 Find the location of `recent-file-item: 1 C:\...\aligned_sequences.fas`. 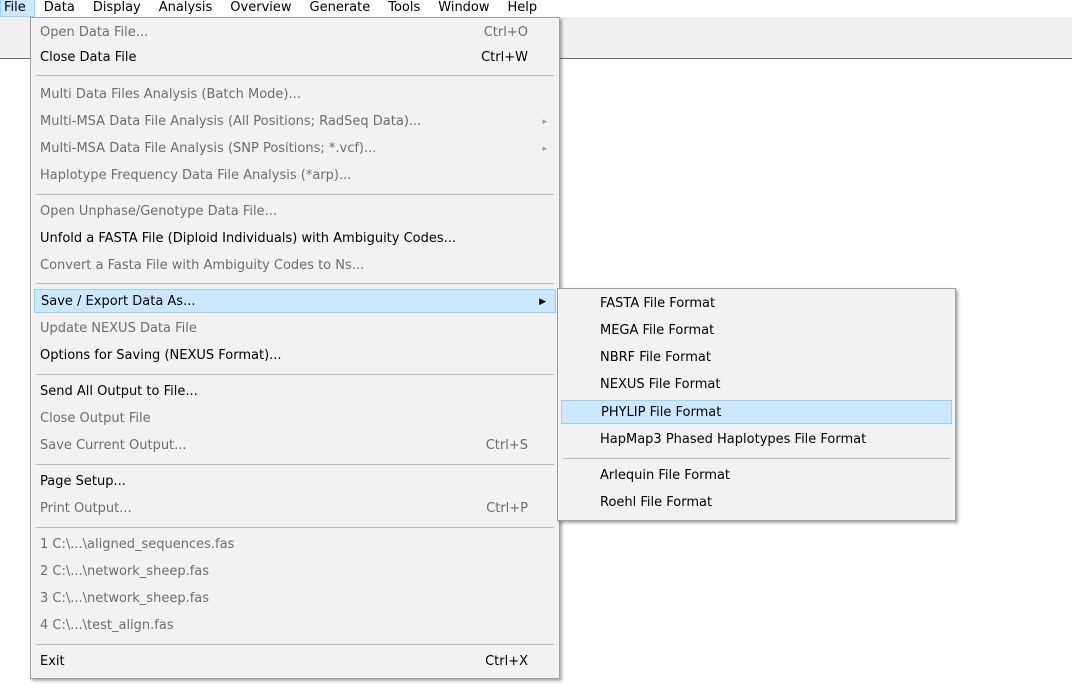

recent-file-item: 1 C:\...\aligned_sequences.fas is located at coordinates (295, 545).